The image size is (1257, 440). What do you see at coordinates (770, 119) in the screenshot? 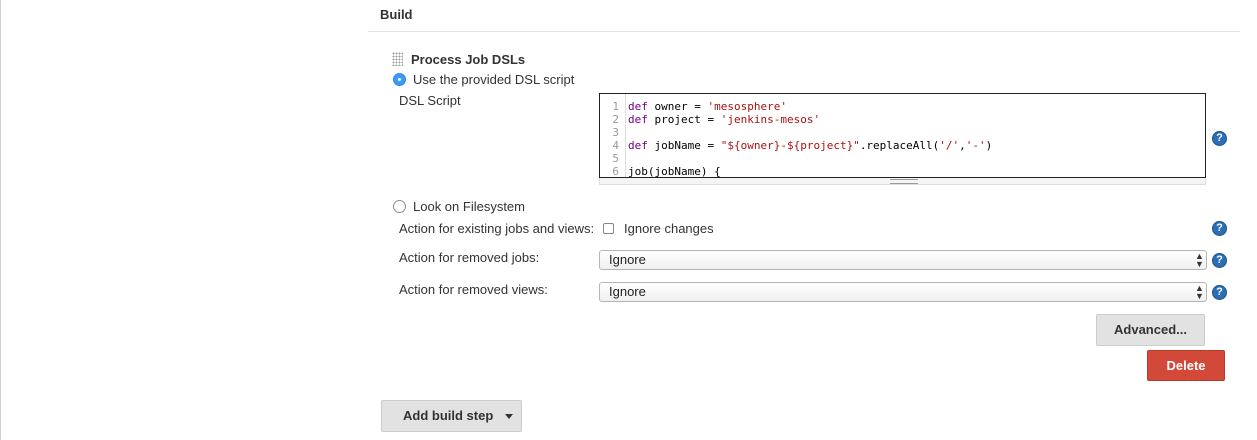
I see `code-token: 'jenkins-mesos'` at bounding box center [770, 119].